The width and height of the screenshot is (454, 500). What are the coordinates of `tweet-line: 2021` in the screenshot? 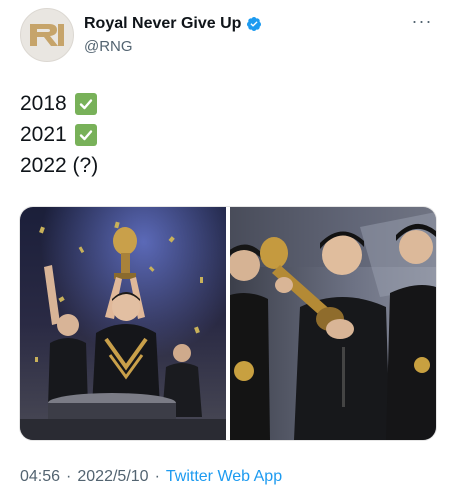 It's located at (59, 134).